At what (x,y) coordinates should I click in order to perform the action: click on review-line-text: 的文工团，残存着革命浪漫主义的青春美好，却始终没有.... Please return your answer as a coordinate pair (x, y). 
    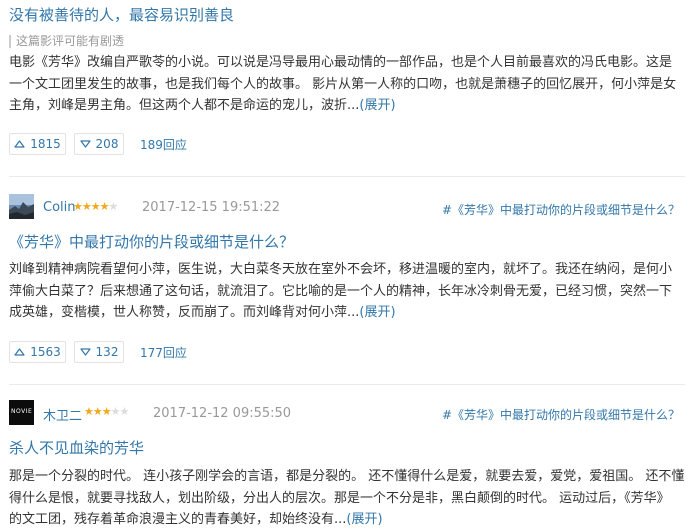
    Looking at the image, I should click on (178, 519).